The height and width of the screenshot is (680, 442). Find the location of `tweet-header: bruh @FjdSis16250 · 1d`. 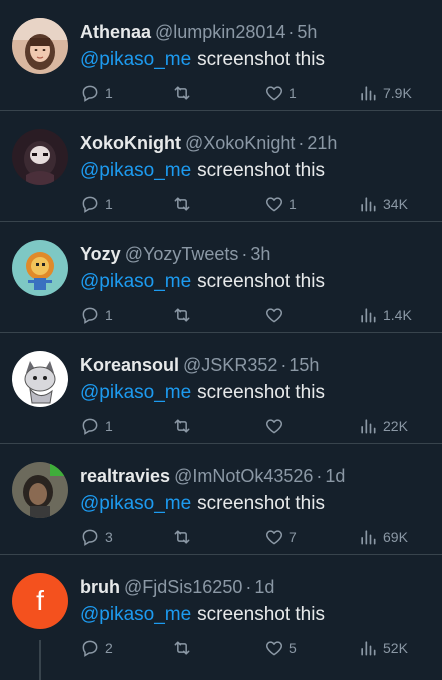

tweet-header: bruh @FjdSis16250 · 1d is located at coordinates (177, 587).